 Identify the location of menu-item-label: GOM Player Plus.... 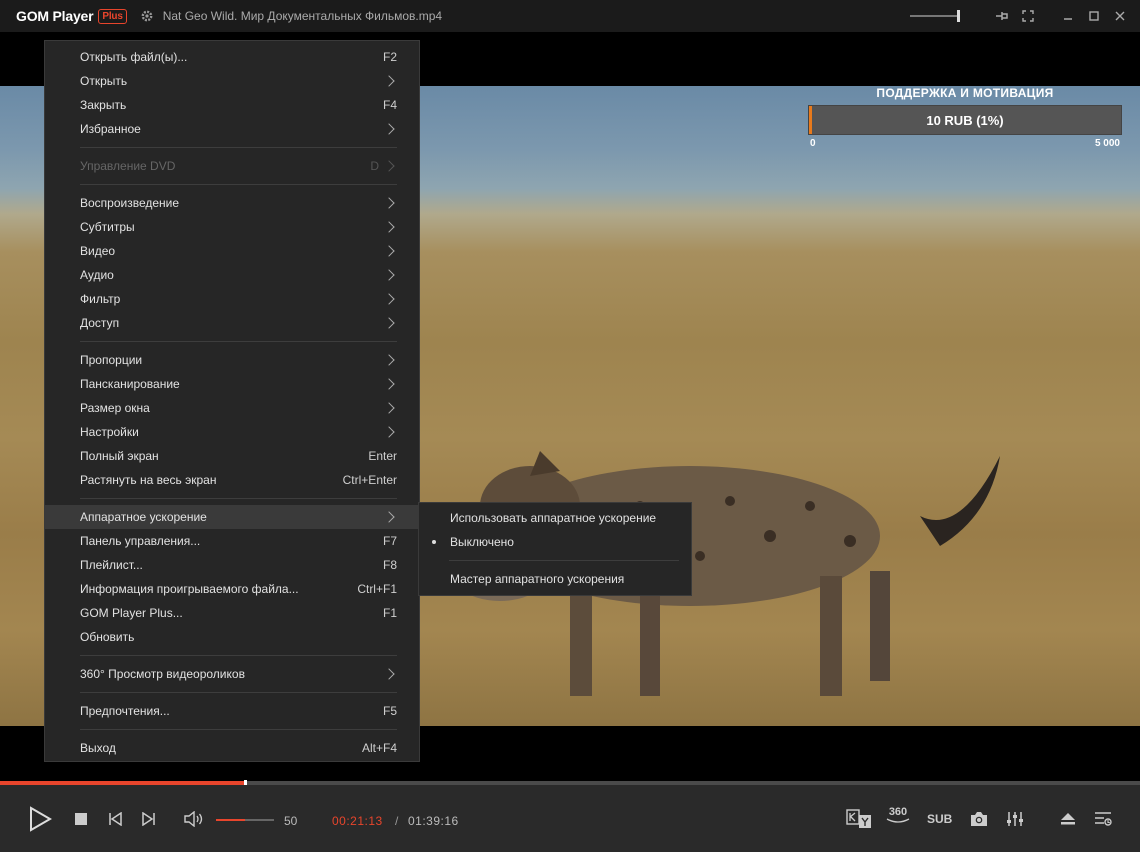
(131, 613).